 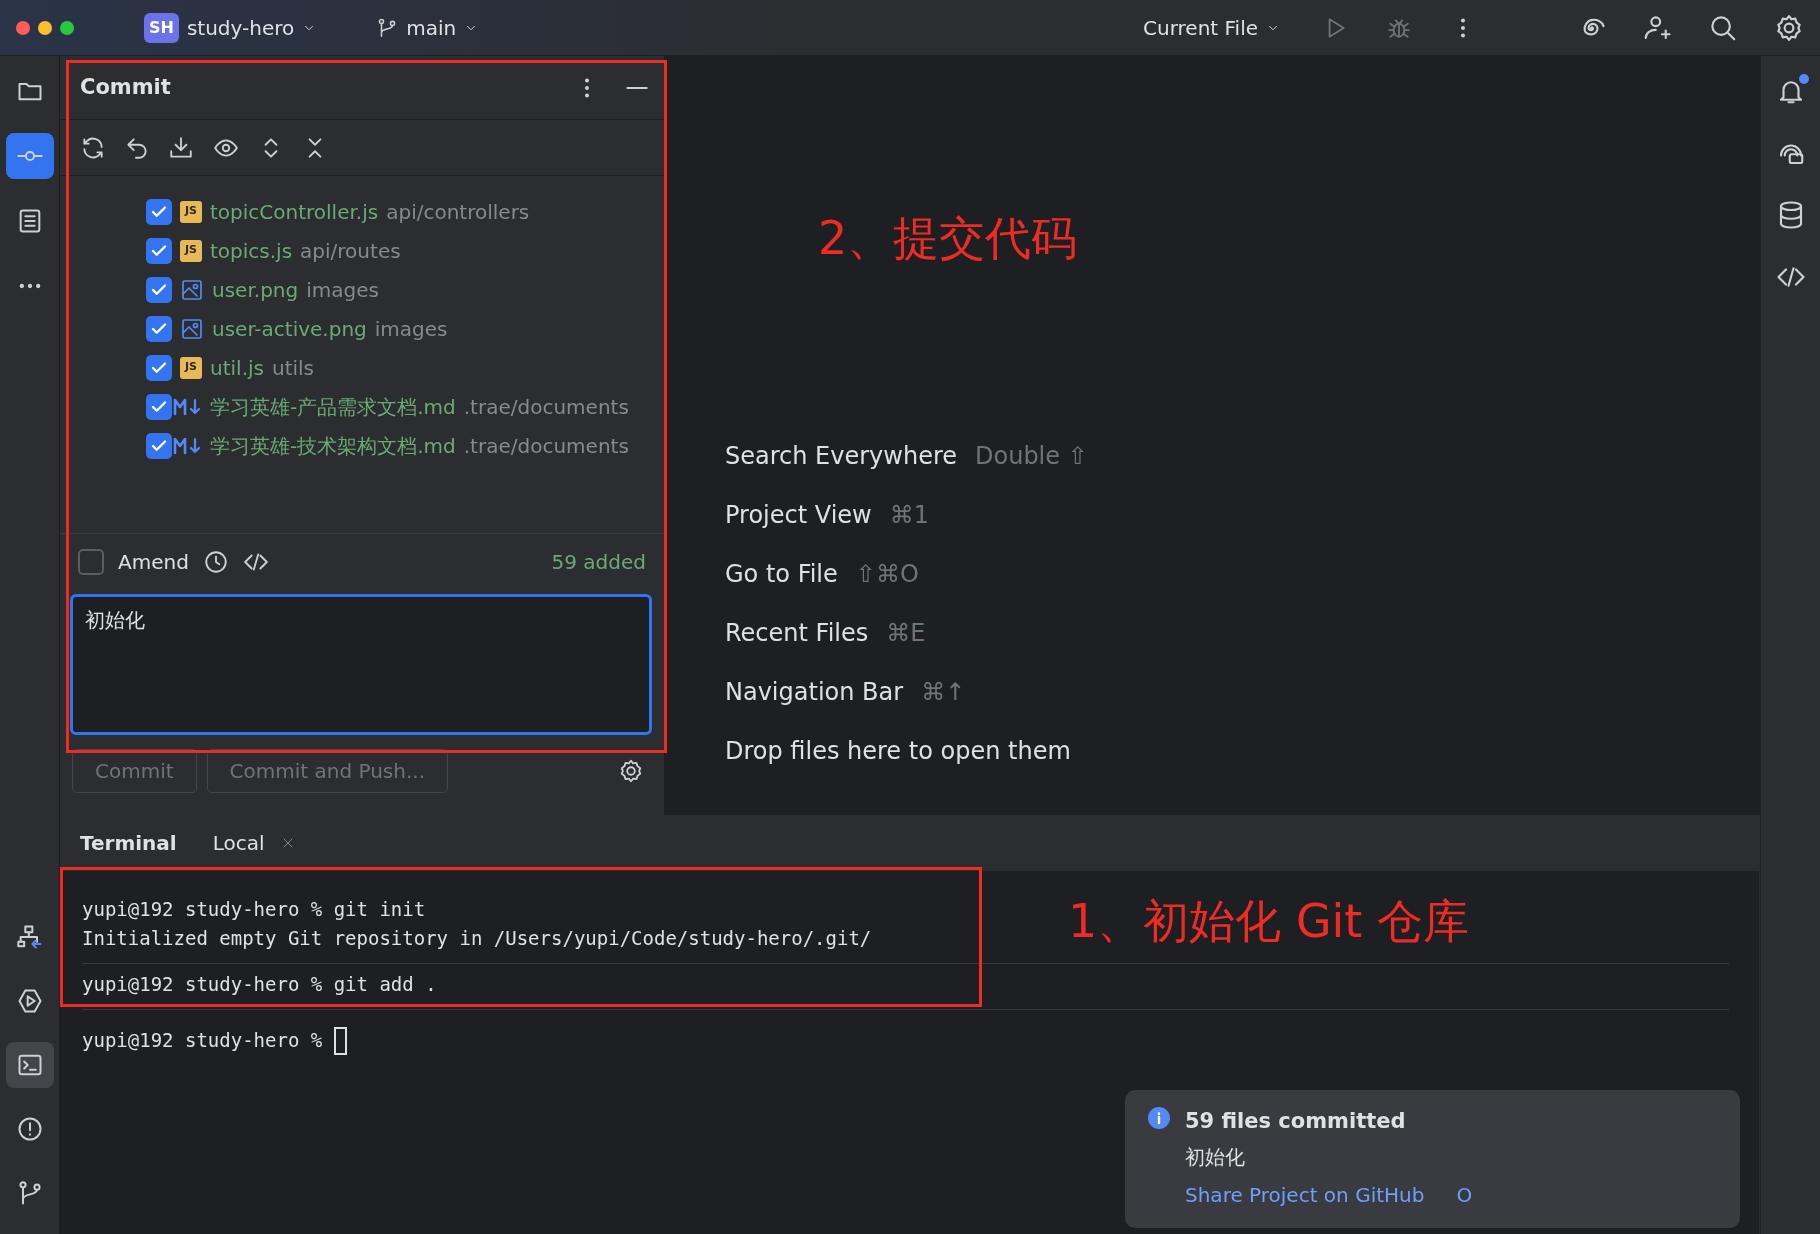 What do you see at coordinates (333, 407) in the screenshot?
I see `file-name: 学习英雄-产品需求文档.md` at bounding box center [333, 407].